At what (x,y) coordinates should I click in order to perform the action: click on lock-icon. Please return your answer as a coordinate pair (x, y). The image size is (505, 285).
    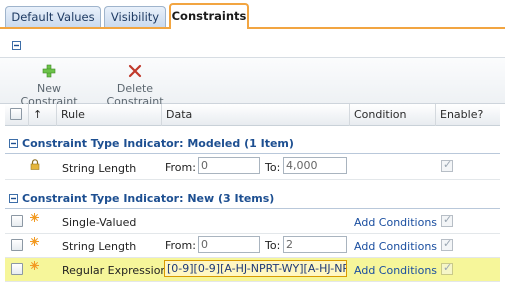
    Looking at the image, I should click on (35, 164).